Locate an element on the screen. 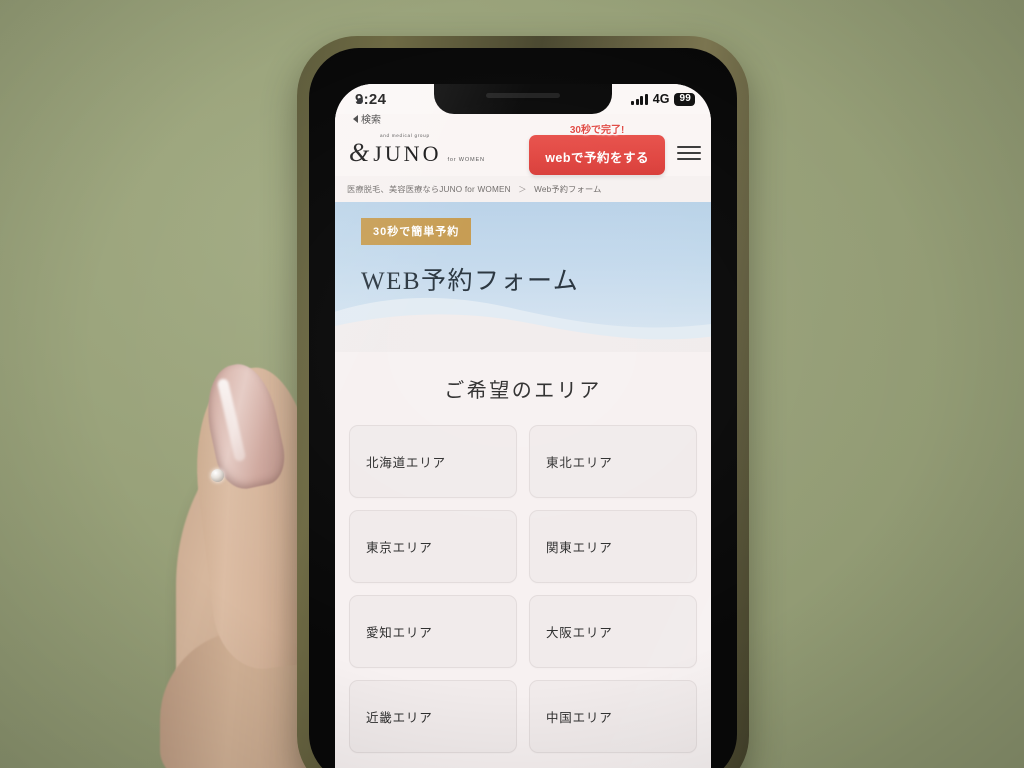  back-link-label: 検索 is located at coordinates (371, 120).